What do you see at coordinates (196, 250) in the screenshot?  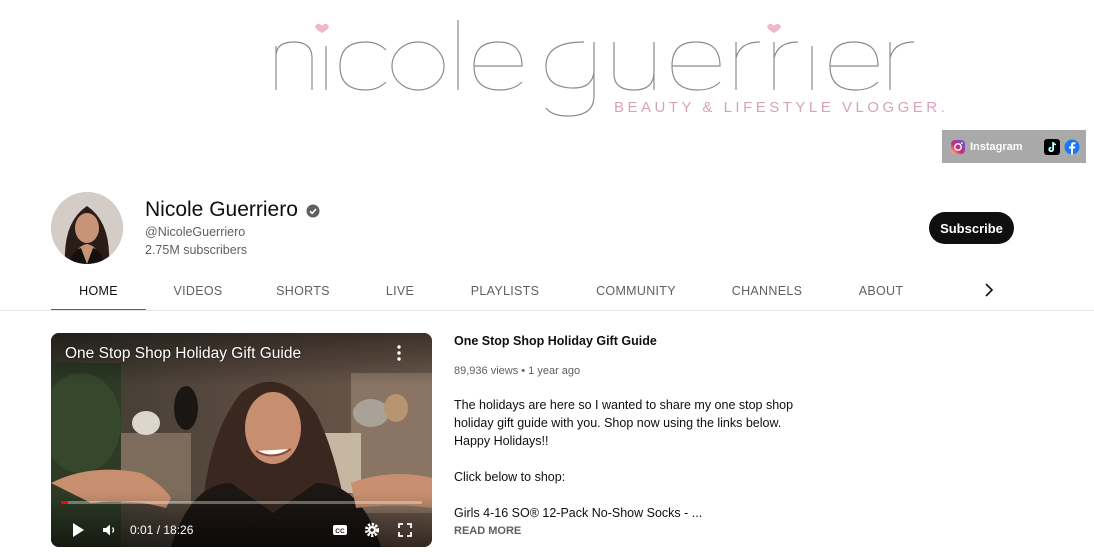 I see `subscriber-count: 2.75M subscribers` at bounding box center [196, 250].